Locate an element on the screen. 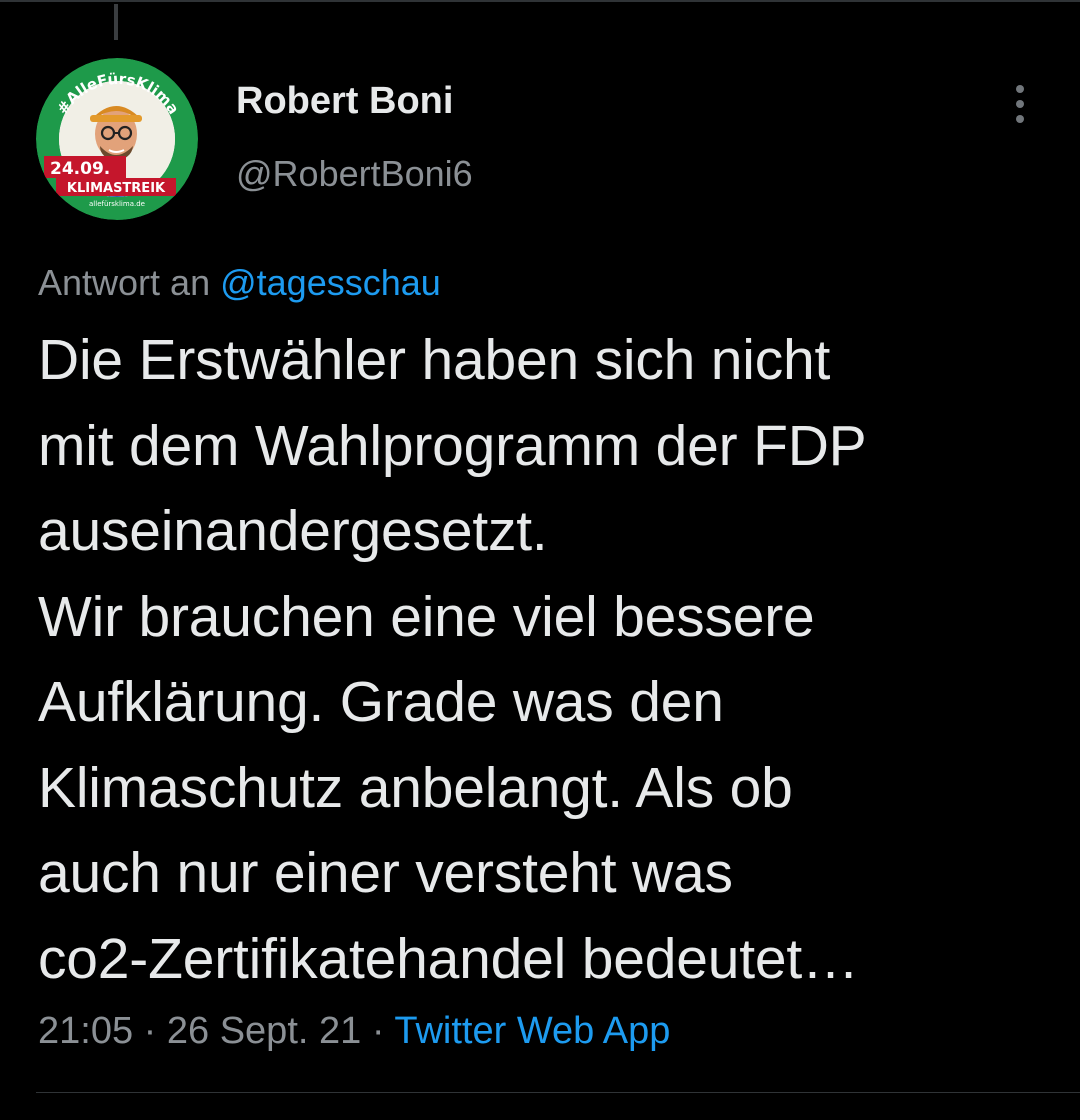 The width and height of the screenshot is (1080, 1120). tweet-text-line: mit dem Wahlprogramm der FDP is located at coordinates (452, 445).